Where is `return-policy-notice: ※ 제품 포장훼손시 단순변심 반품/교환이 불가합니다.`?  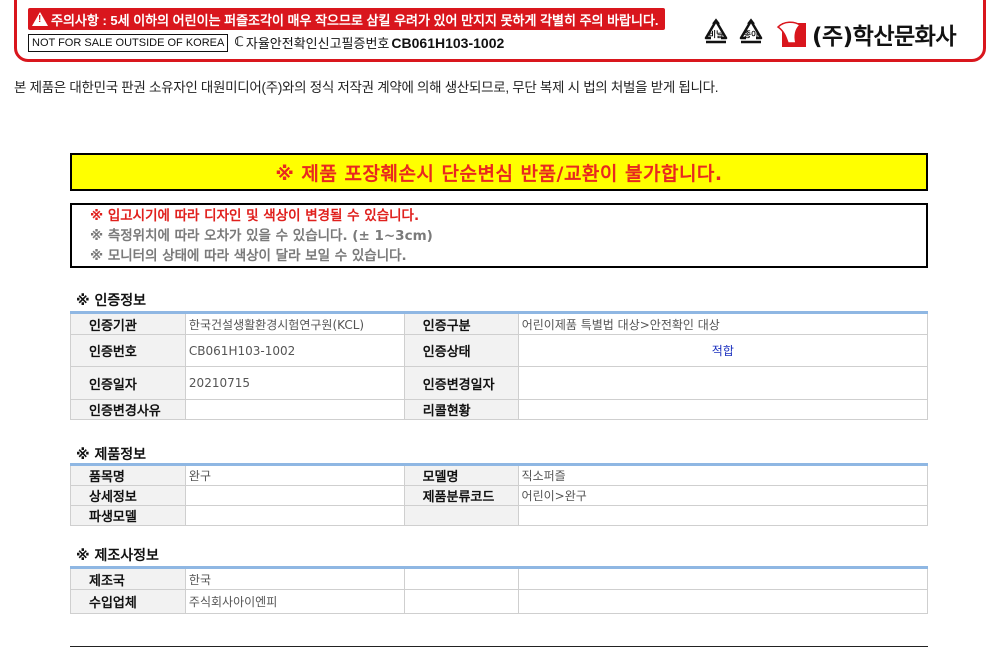
return-policy-notice: ※ 제품 포장훼손시 단순변심 반품/교환이 불가합니다. is located at coordinates (499, 172).